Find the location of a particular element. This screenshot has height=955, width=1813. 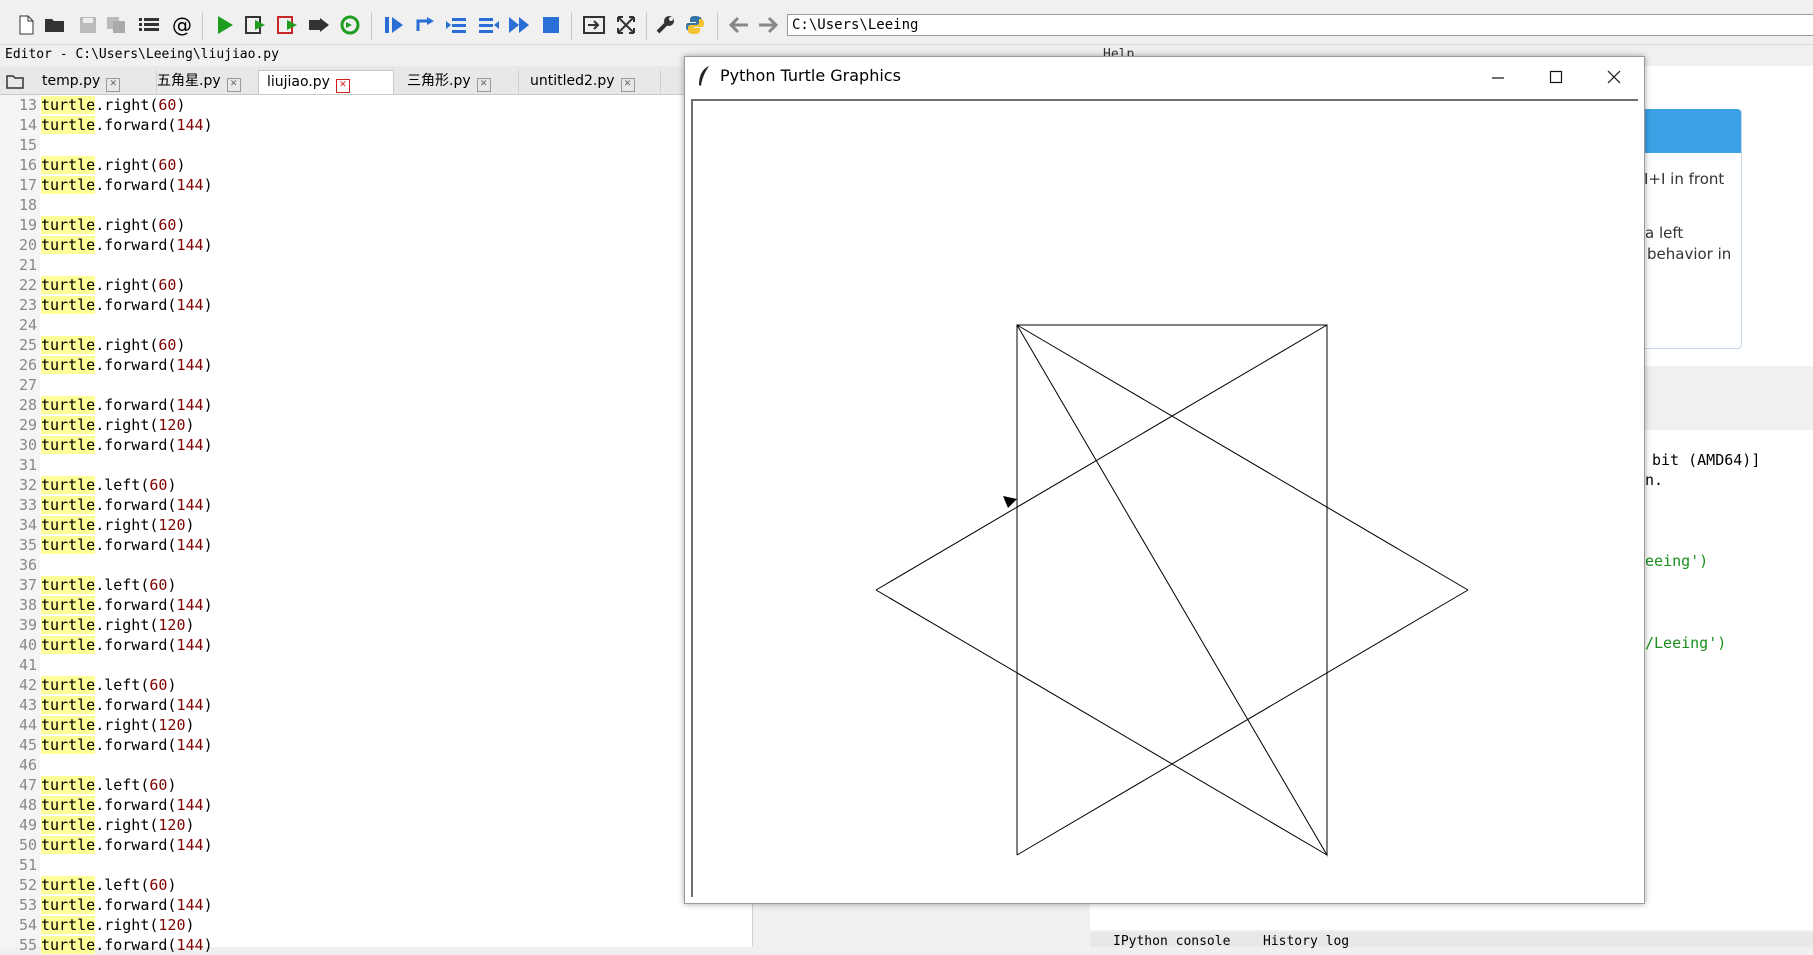

minimize-icon is located at coordinates (1498, 77).